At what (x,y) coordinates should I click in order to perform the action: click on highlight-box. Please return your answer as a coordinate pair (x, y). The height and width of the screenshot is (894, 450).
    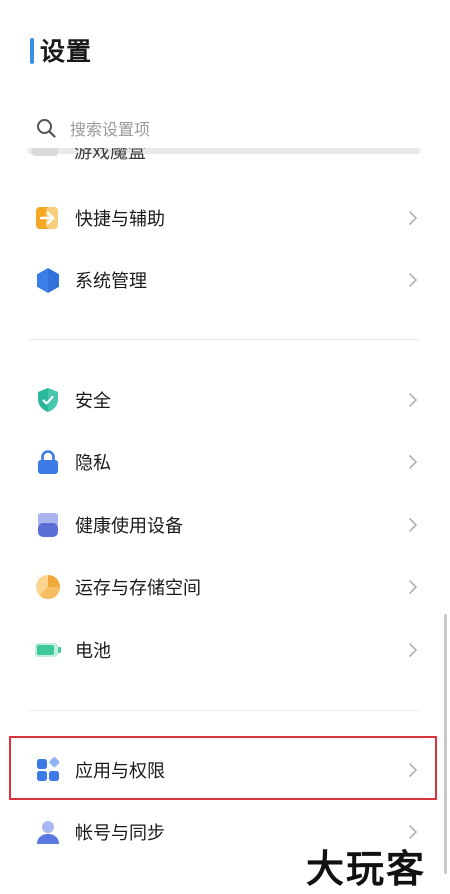
    Looking at the image, I should click on (223, 768).